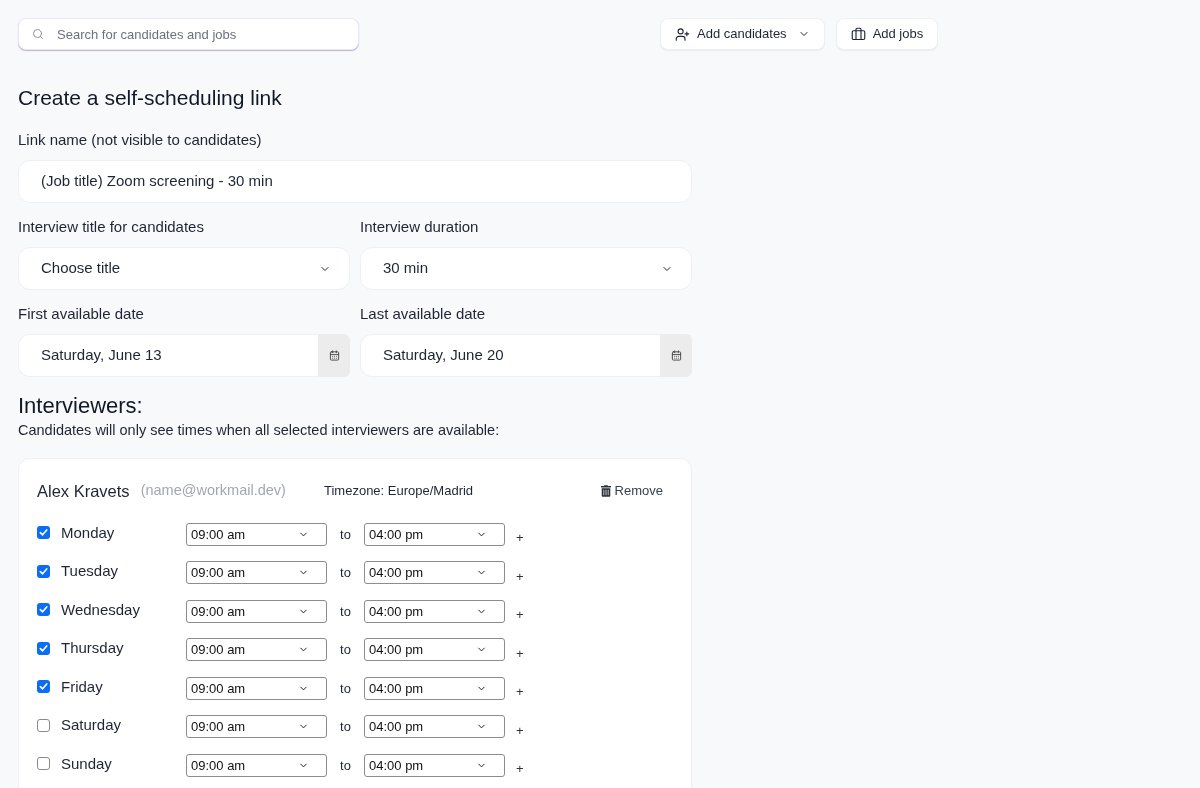 The height and width of the screenshot is (788, 1200). What do you see at coordinates (399, 491) in the screenshot?
I see `timezone-label: Timezone: Europe/Madrid` at bounding box center [399, 491].